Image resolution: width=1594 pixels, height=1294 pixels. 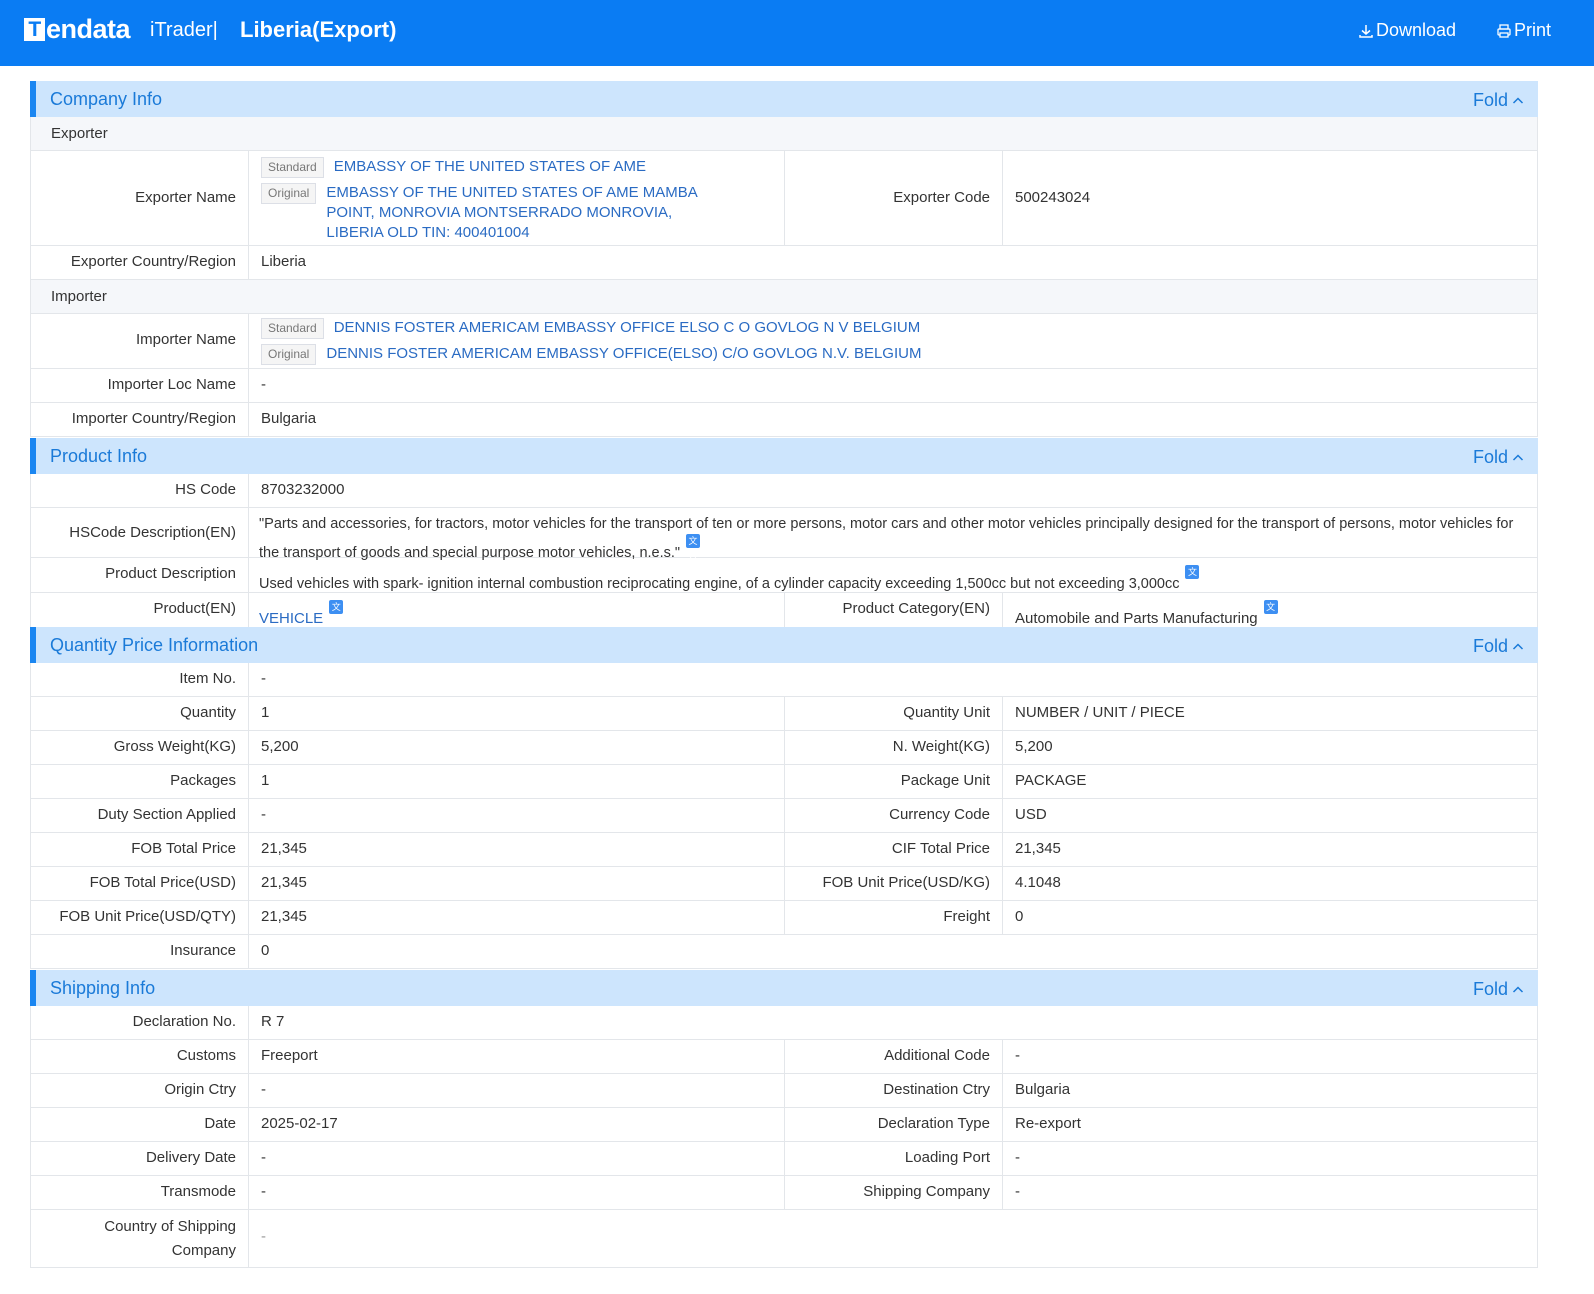 What do you see at coordinates (265, 950) in the screenshot?
I see `insurance-value: 0` at bounding box center [265, 950].